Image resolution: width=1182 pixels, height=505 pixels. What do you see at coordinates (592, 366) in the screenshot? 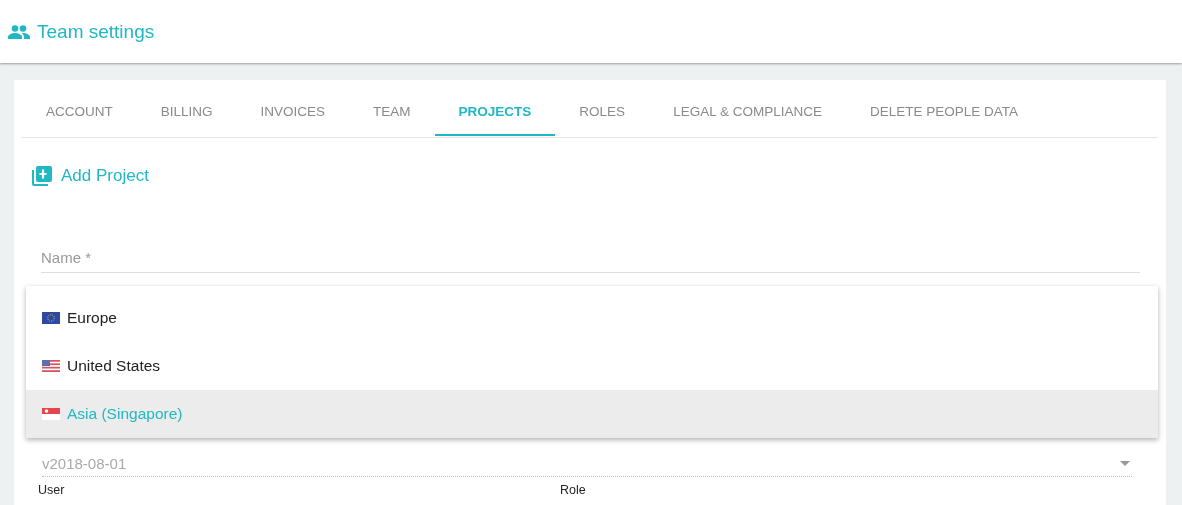
I see `menu-item: United States` at bounding box center [592, 366].